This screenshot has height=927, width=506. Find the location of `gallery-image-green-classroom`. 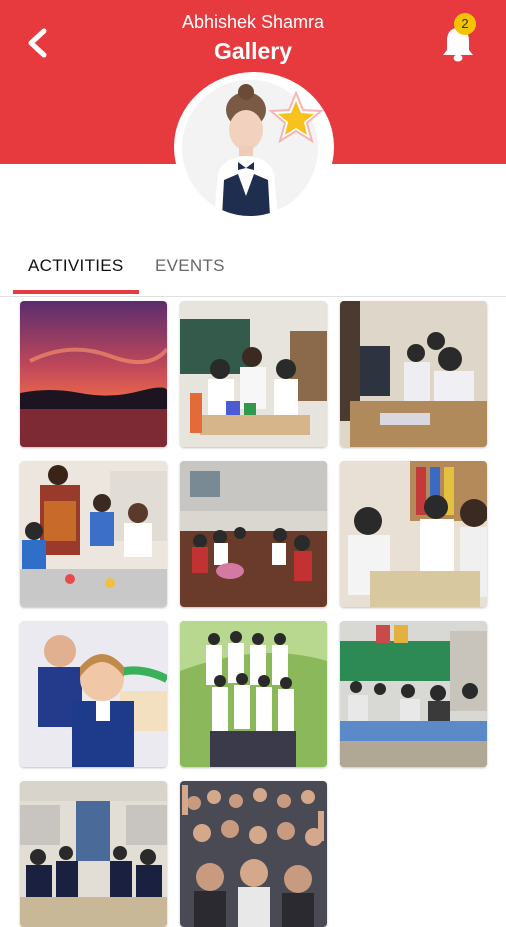

gallery-image-green-classroom is located at coordinates (413, 694).